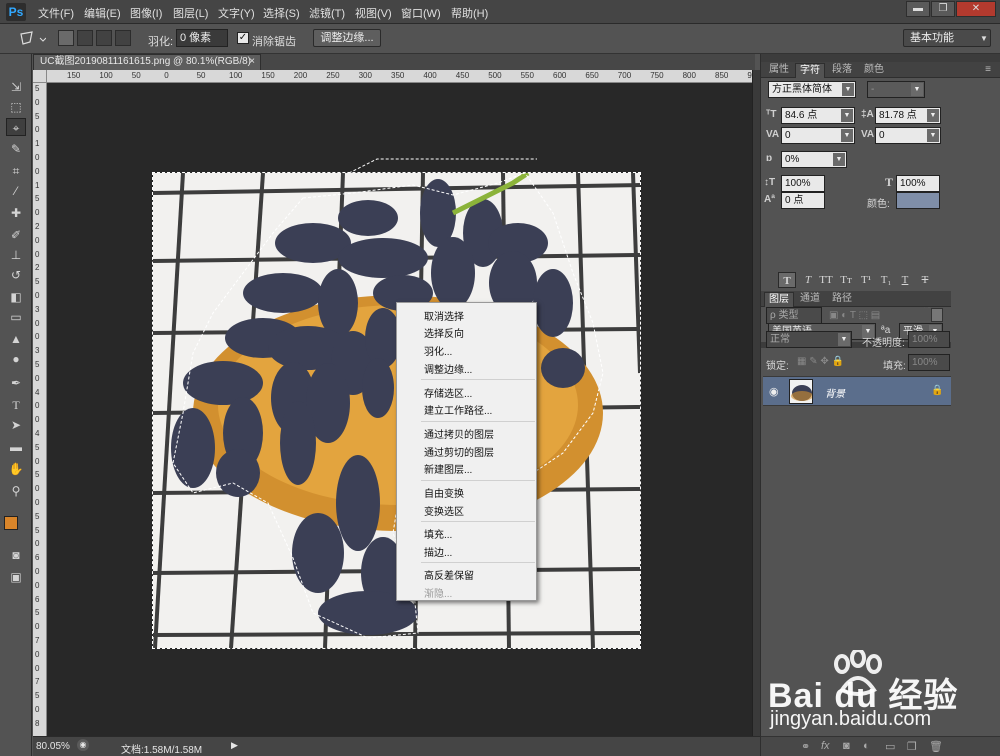  Describe the element at coordinates (16, 275) in the screenshot. I see `history-brush-icon: ↺` at that location.